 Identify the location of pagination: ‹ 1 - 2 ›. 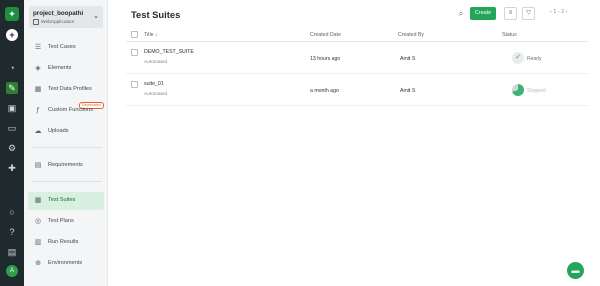
(558, 12).